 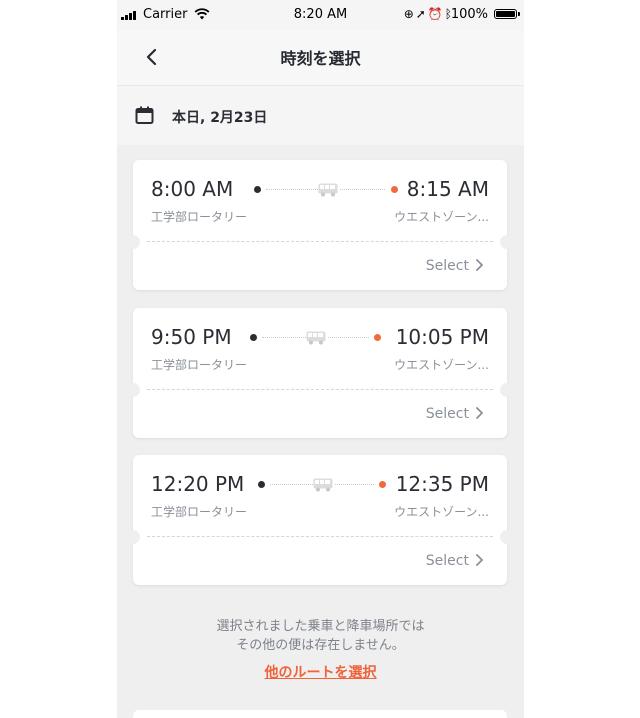 I want to click on page-title: 時刻を選択, so click(x=320, y=58).